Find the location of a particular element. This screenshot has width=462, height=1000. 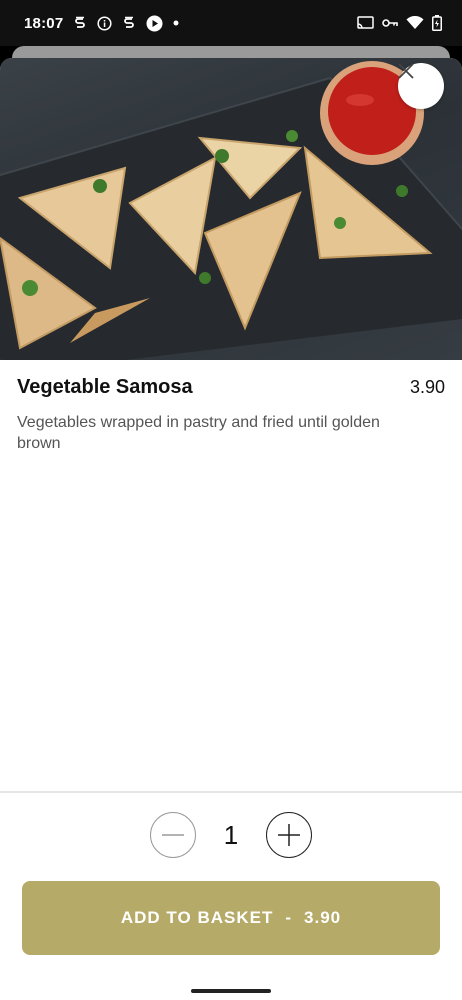

item-name: Vegetable Samosa is located at coordinates (105, 387).